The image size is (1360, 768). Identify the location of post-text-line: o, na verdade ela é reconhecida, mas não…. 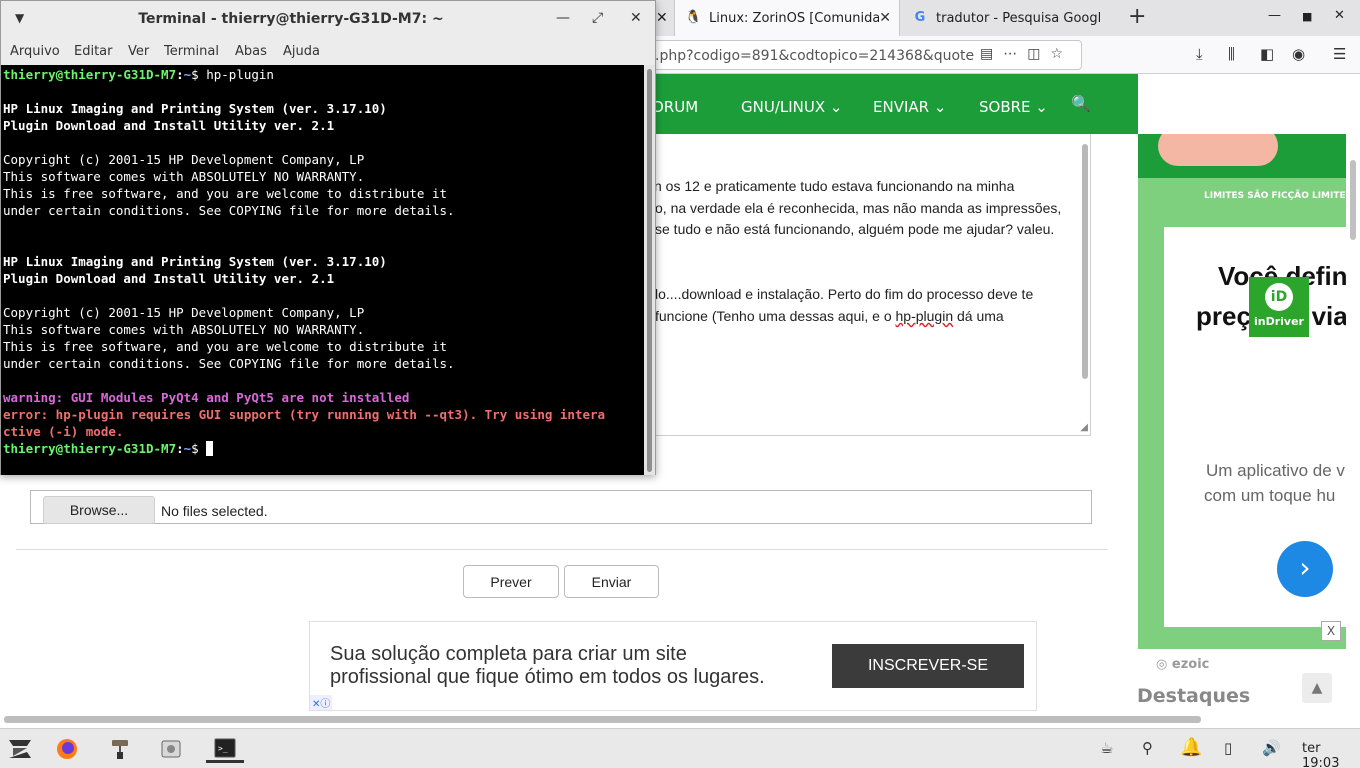
(858, 208).